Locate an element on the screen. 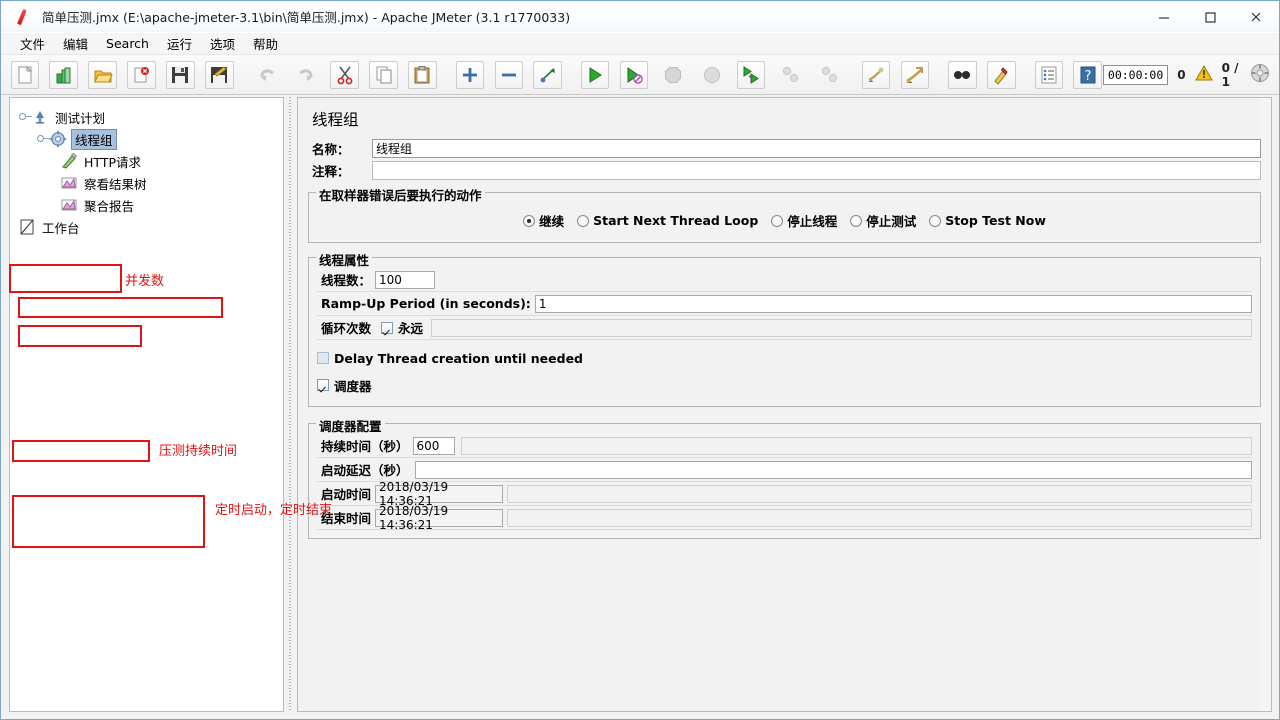 The height and width of the screenshot is (720, 1280). toolbar: ? 00:00:00 0 0 / 1 is located at coordinates (640, 75).